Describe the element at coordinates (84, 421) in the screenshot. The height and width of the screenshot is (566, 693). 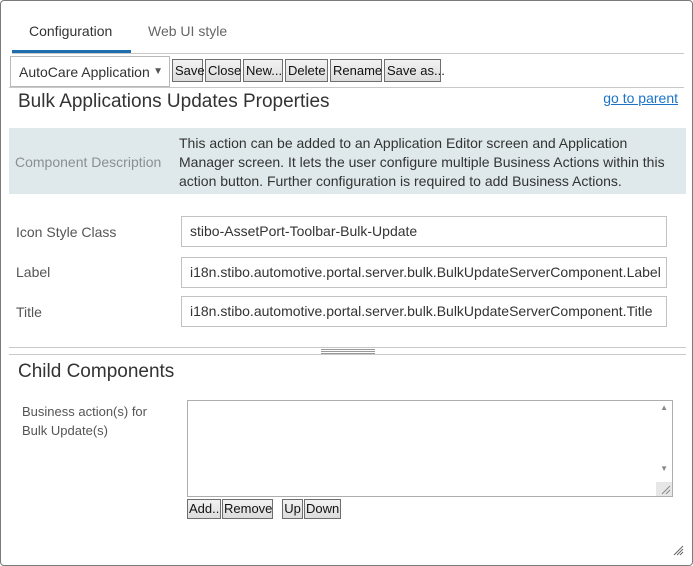
I see `business-actions-label: Business action(s) for Bulk Update(s)` at that location.